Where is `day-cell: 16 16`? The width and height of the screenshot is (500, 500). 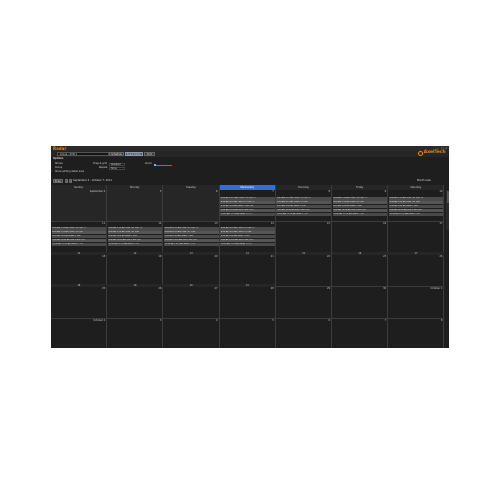
day-cell: 16 16 is located at coordinates (360, 238).